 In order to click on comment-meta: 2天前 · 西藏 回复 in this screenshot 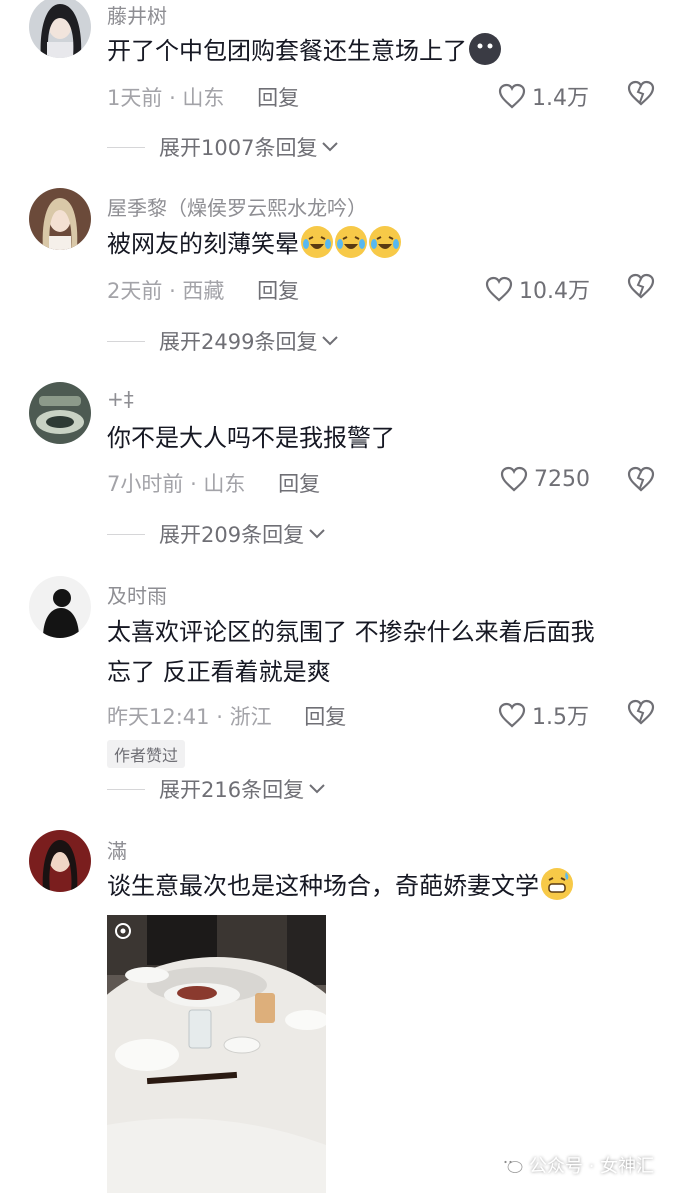, I will do `click(203, 290)`.